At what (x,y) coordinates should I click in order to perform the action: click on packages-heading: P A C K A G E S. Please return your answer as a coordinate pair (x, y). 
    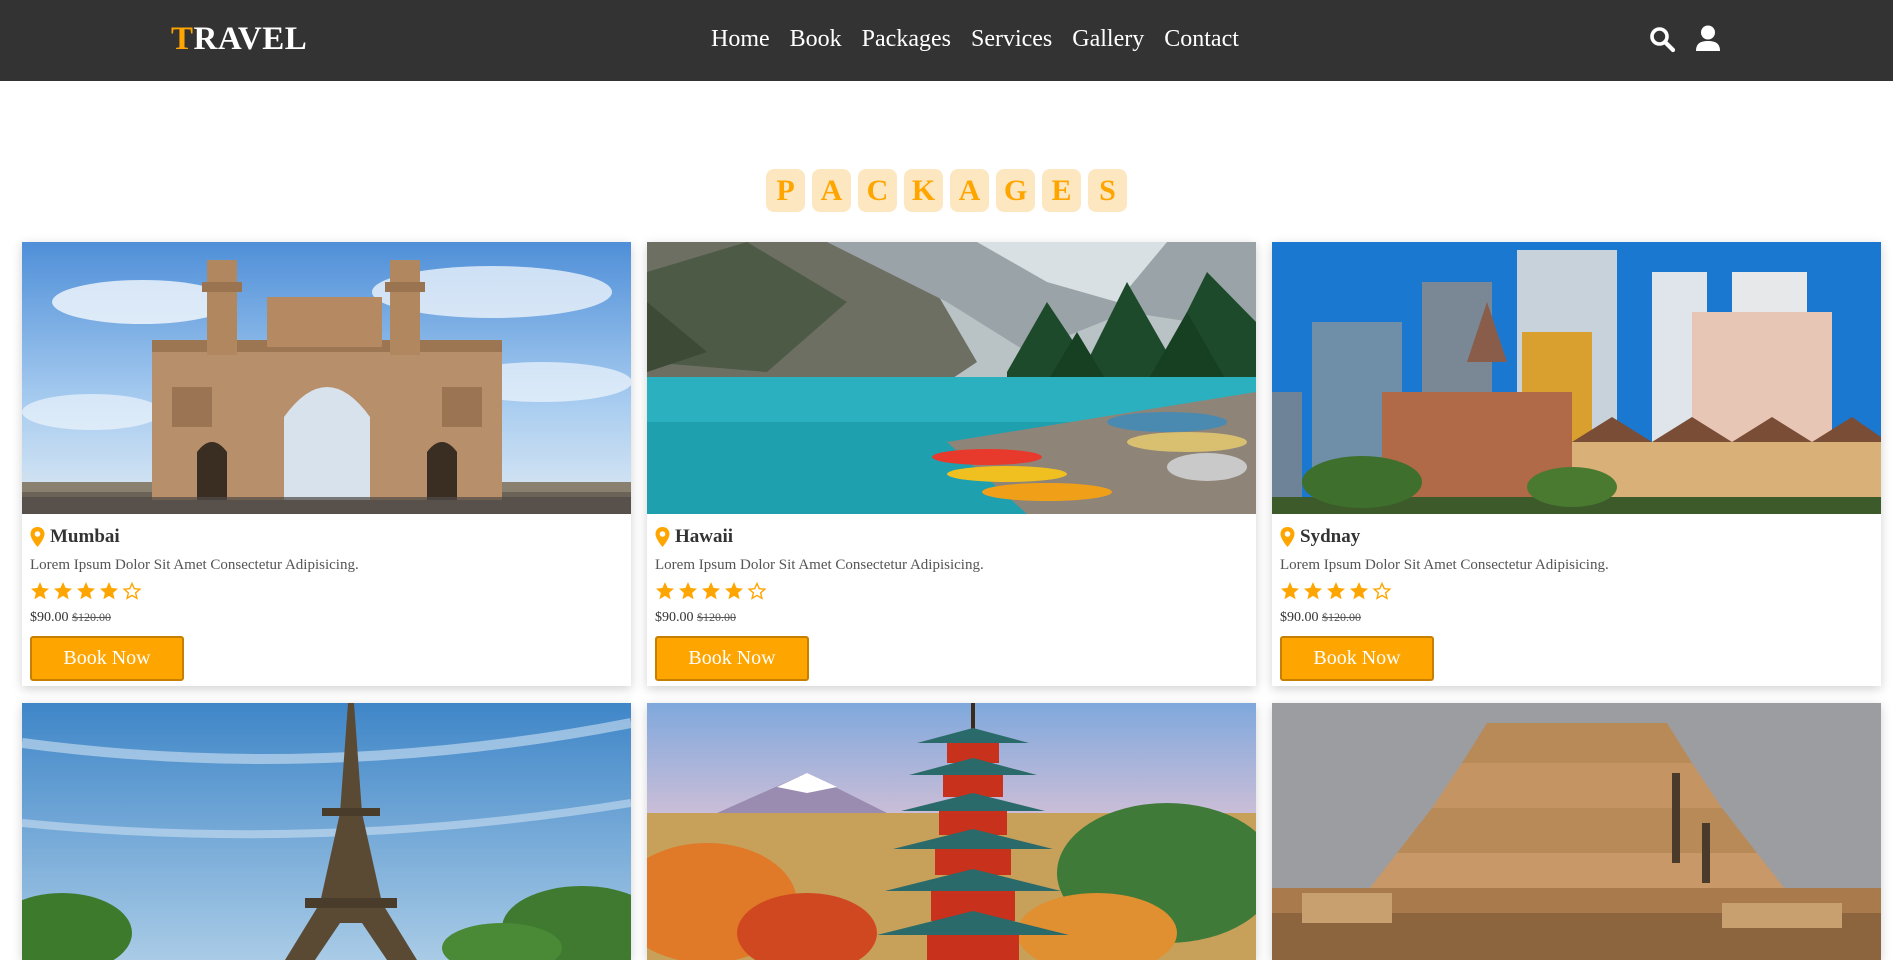
    Looking at the image, I should click on (946, 190).